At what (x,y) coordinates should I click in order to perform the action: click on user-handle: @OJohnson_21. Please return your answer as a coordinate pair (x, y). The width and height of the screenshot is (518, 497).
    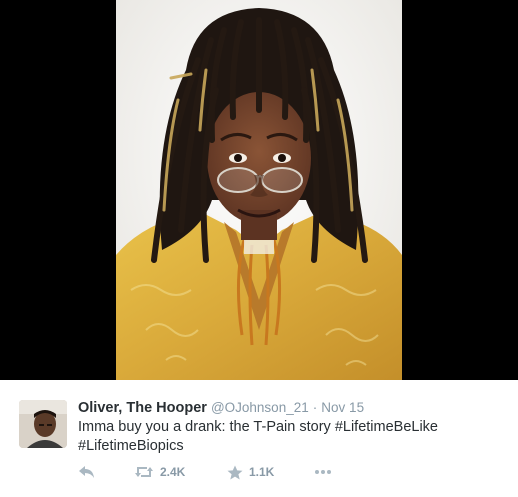
    Looking at the image, I should click on (260, 407).